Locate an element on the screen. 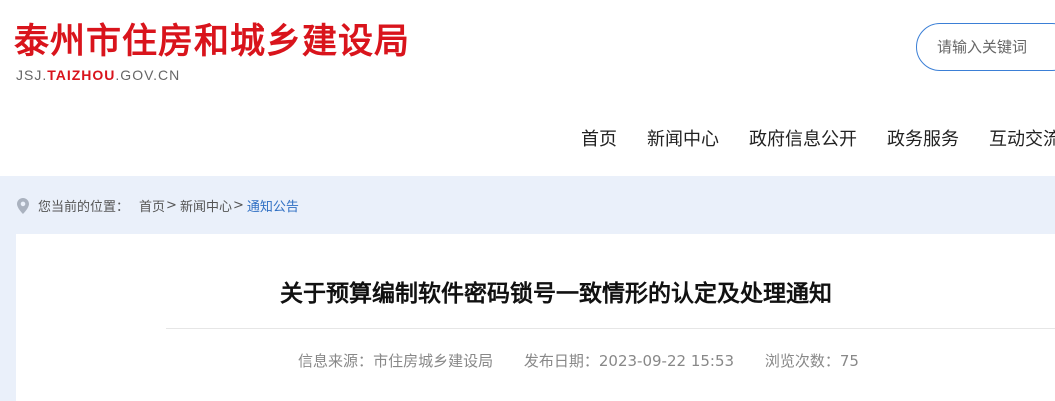 The image size is (1055, 401). breadcrumb-prefix: 您当前的位置： is located at coordinates (84, 207).